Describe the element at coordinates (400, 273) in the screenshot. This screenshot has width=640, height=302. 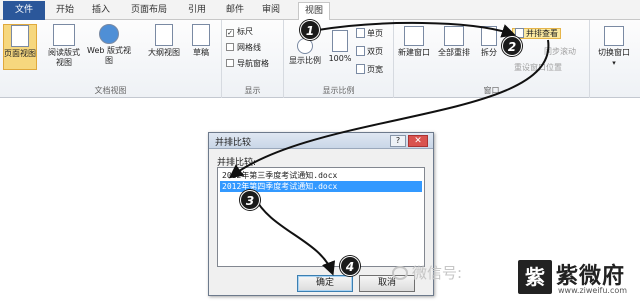
I see `chat-icon` at that location.